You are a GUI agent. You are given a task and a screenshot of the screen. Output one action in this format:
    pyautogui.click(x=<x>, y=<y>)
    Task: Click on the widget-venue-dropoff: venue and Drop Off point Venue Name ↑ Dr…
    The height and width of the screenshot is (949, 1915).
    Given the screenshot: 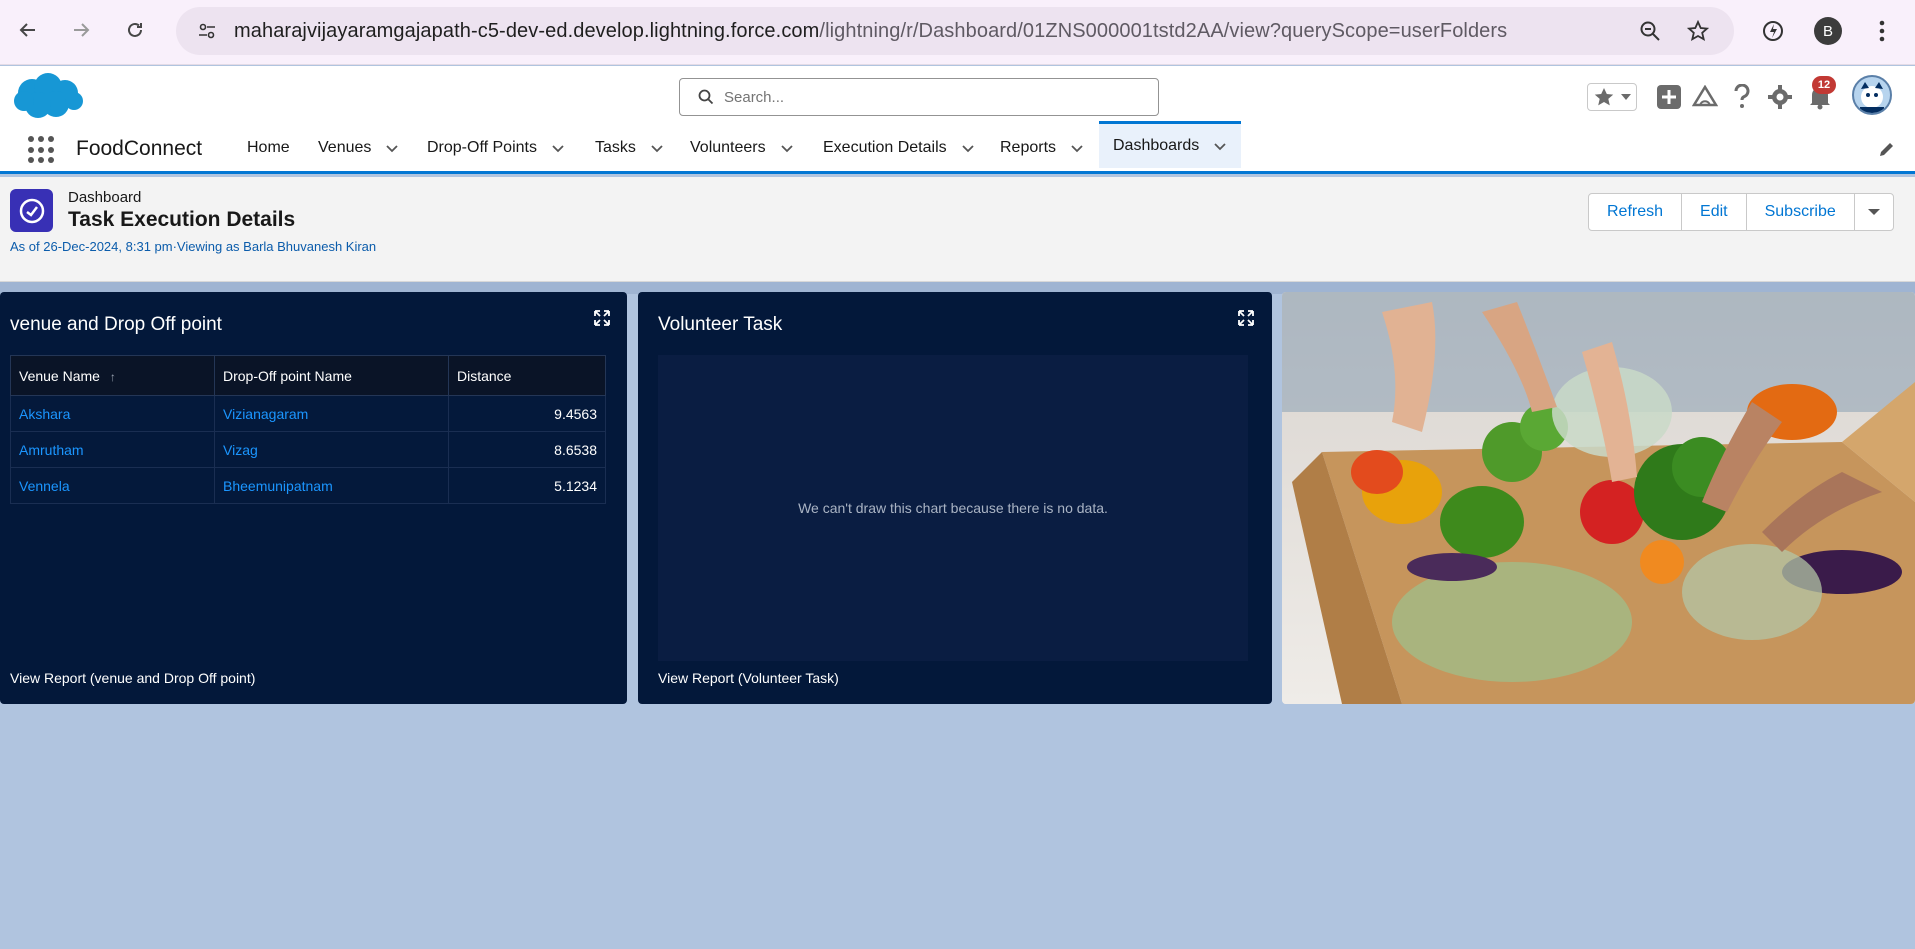 What is the action you would take?
    pyautogui.click(x=313, y=498)
    